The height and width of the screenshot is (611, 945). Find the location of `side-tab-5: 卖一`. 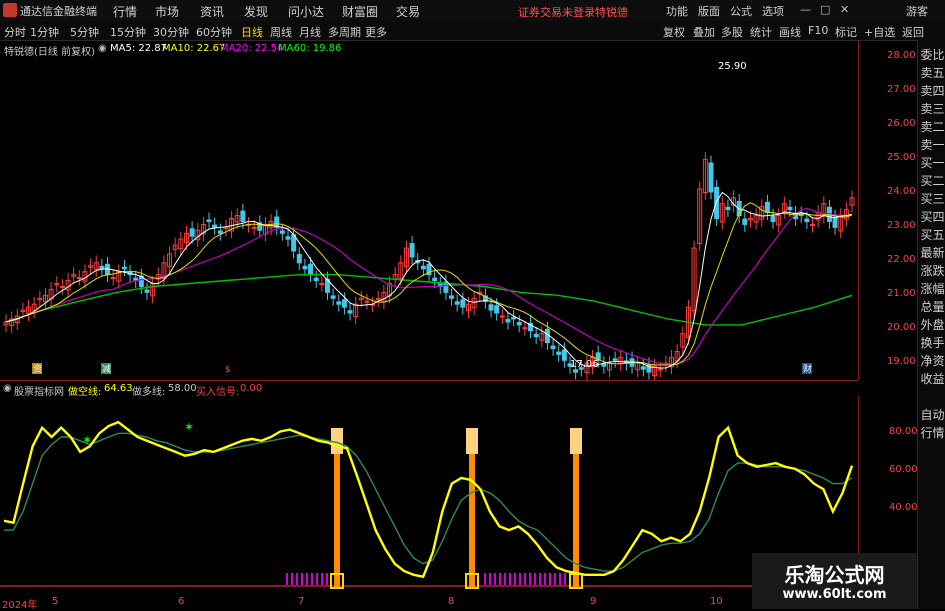

side-tab-5: 卖一 is located at coordinates (932, 144).